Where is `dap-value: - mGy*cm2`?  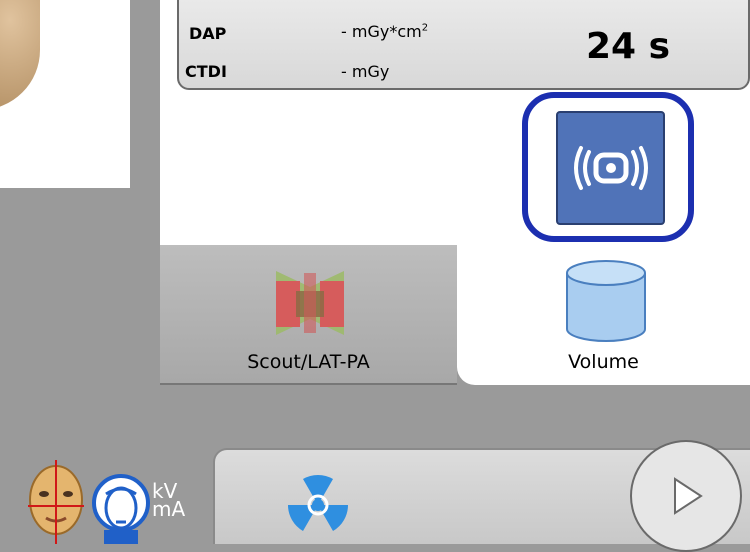
dap-value: - mGy*cm2 is located at coordinates (385, 31).